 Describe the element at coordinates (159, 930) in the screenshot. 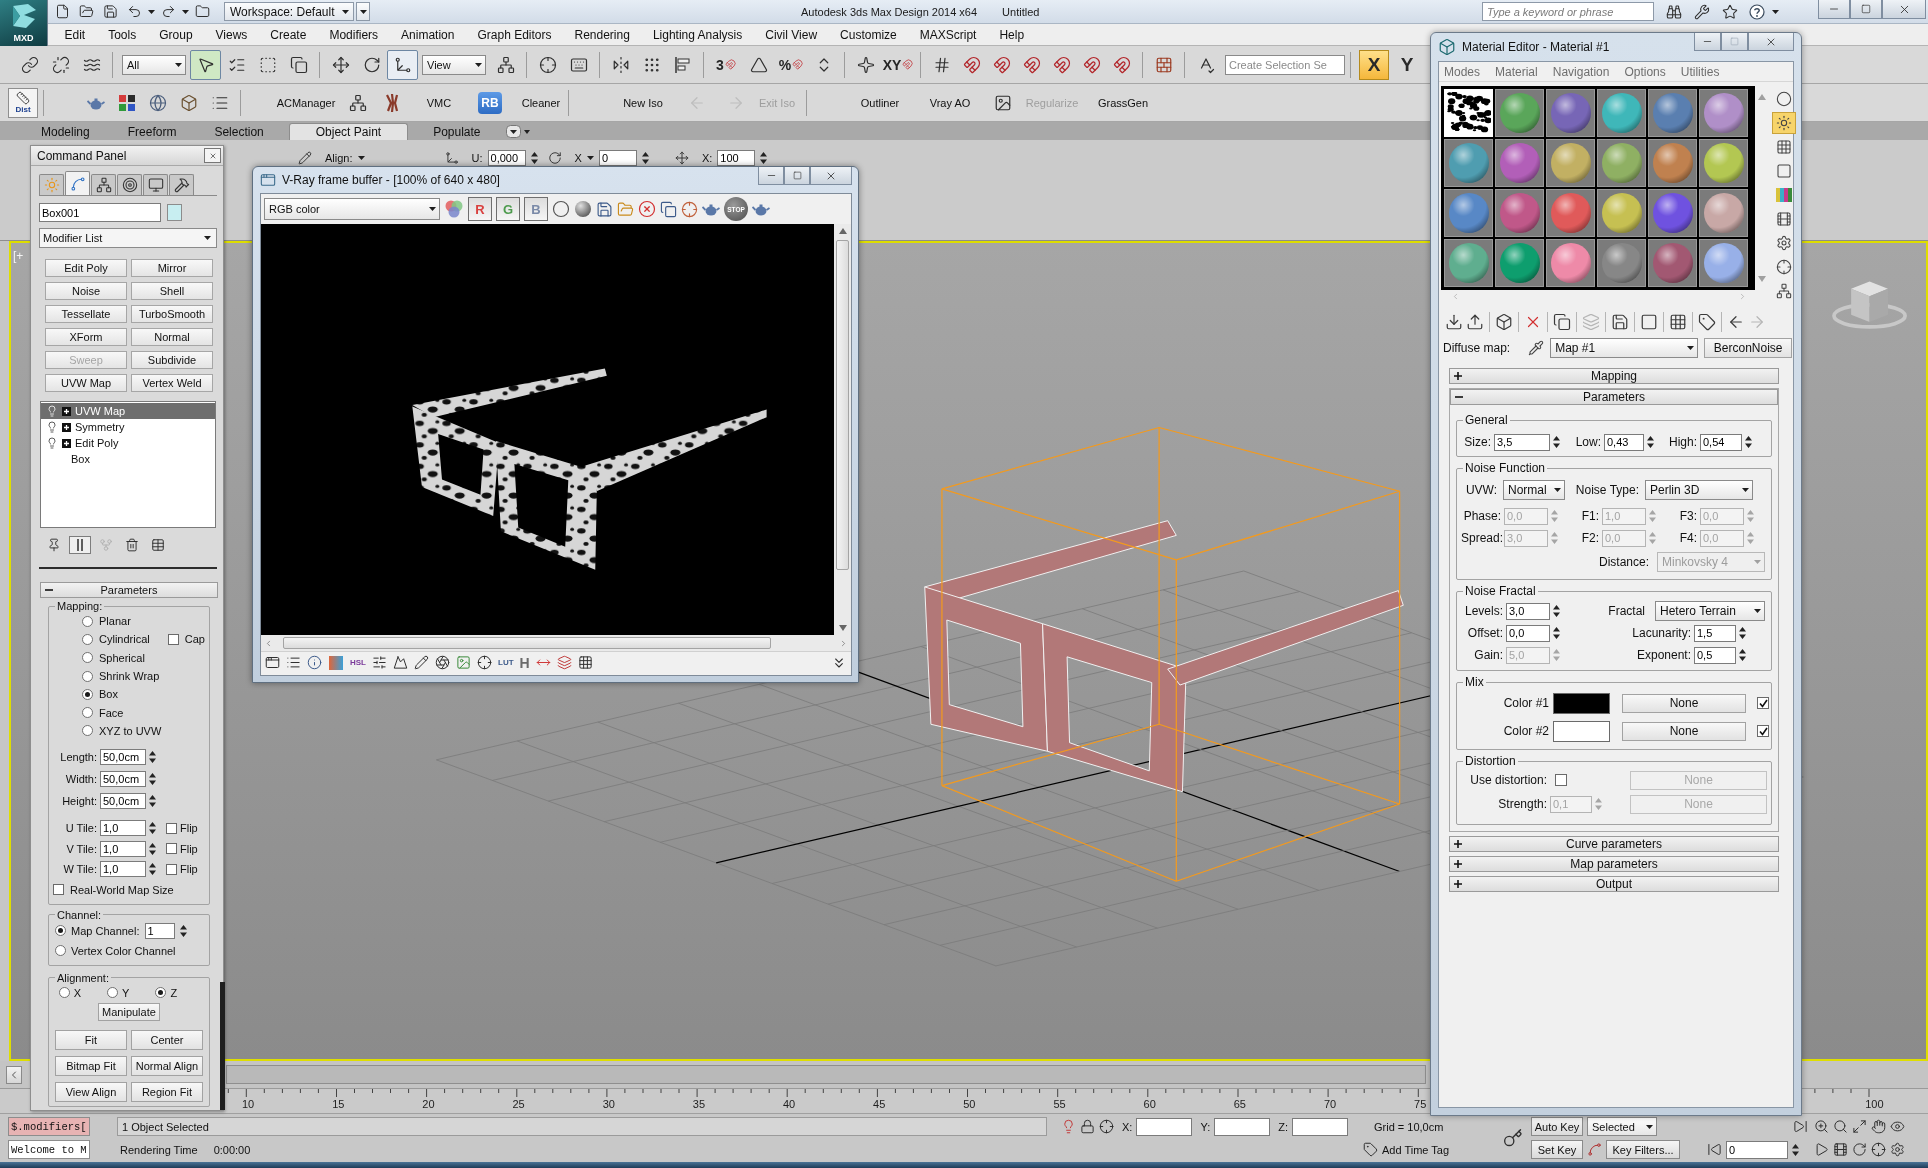

I see `spinner-field: 1` at that location.